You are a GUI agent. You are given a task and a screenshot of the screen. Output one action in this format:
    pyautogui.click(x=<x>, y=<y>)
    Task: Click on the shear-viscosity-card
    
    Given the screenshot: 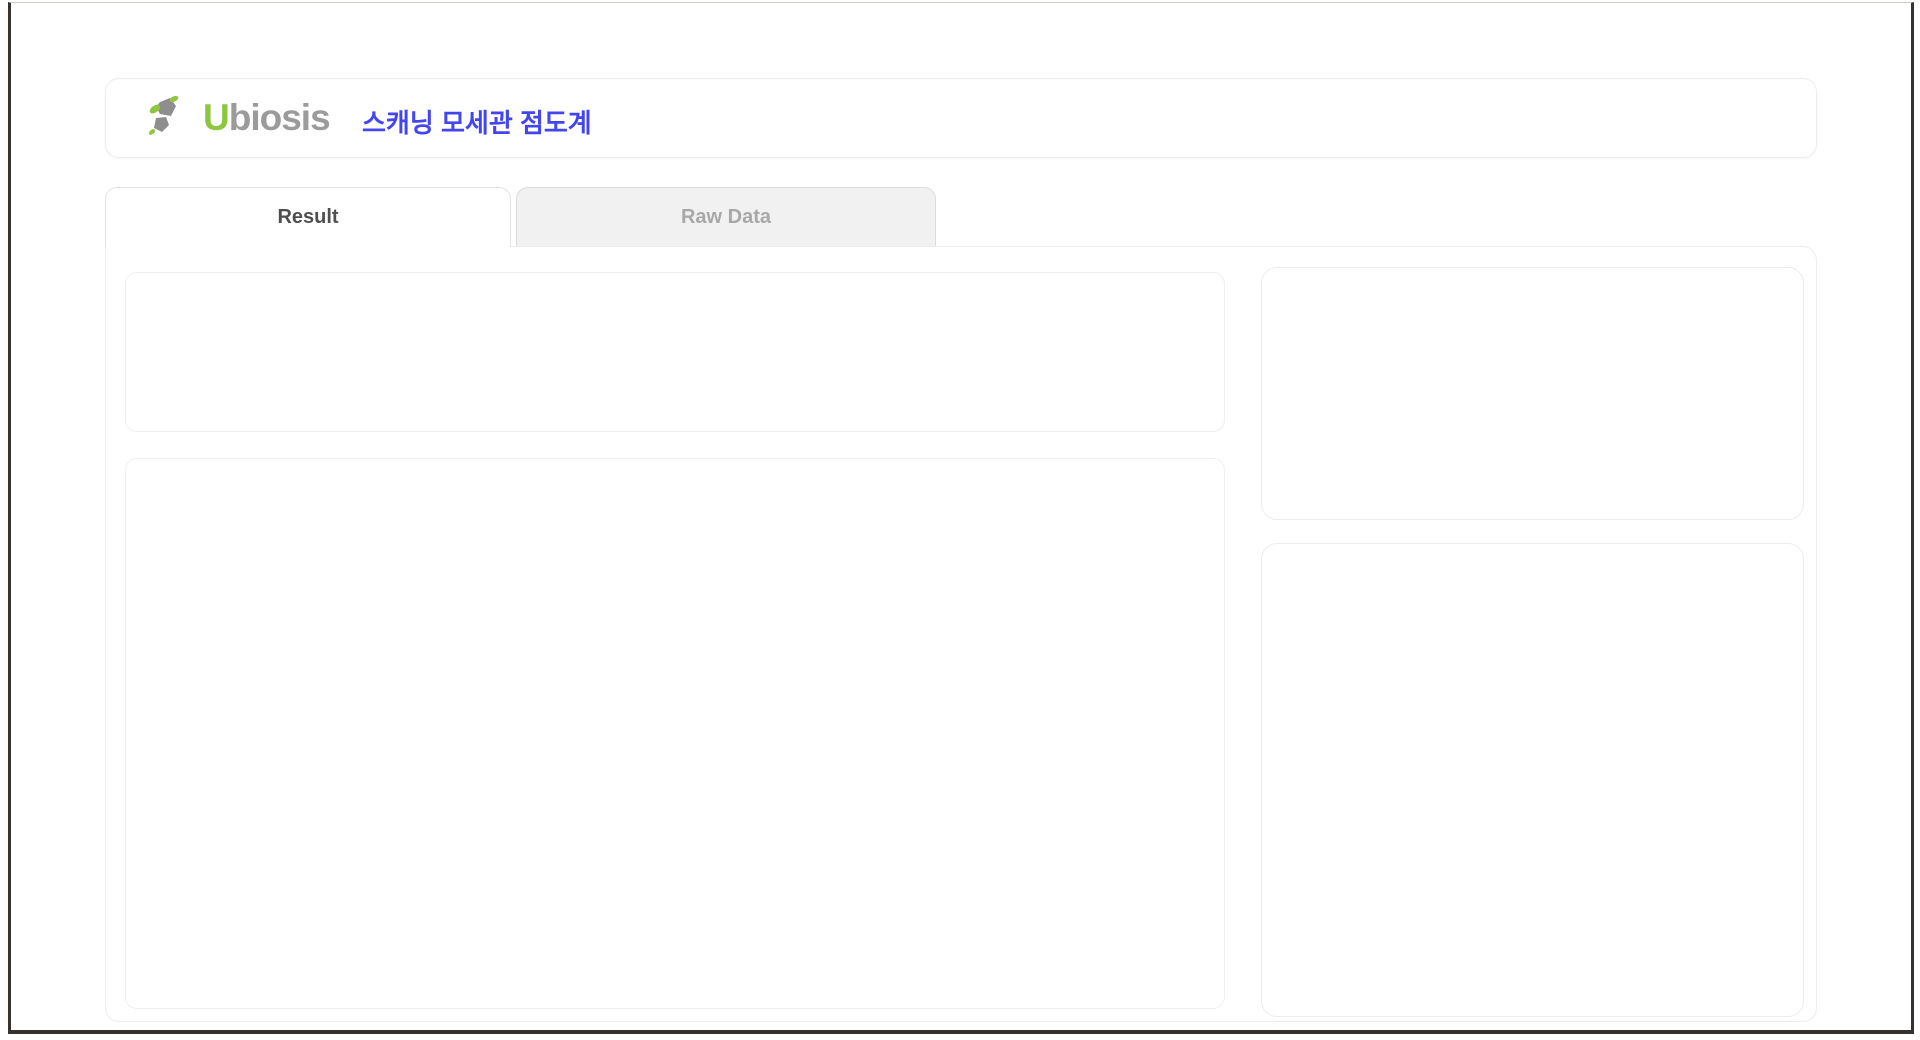 What is the action you would take?
    pyautogui.click(x=1532, y=780)
    